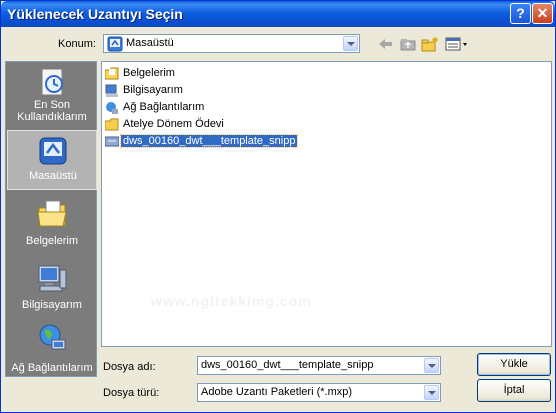 This screenshot has width=556, height=413. I want to click on filetype-value: Adobe Uzantı Paketleri (*.mxp), so click(277, 392).